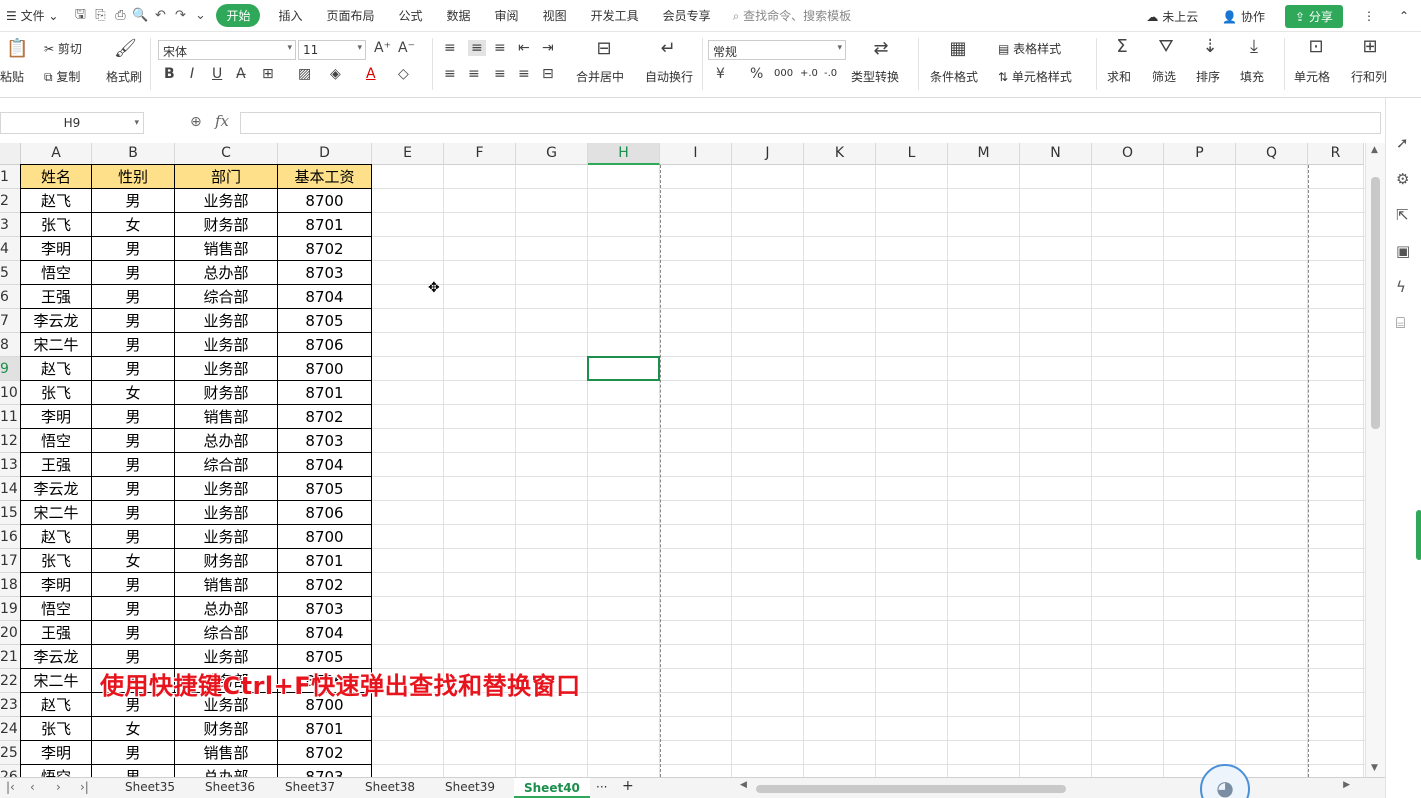  What do you see at coordinates (290, 15) in the screenshot?
I see `tab-insert: 插入` at bounding box center [290, 15].